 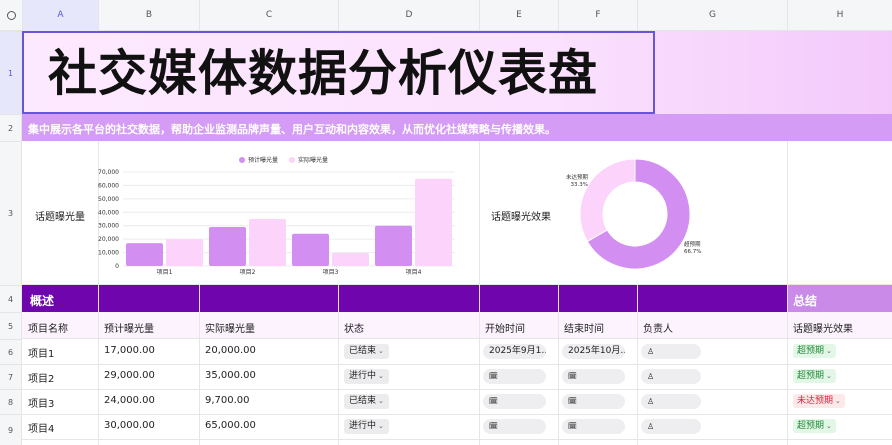 What do you see at coordinates (823, 327) in the screenshot?
I see `header-effect: 话题曝光效果` at bounding box center [823, 327].